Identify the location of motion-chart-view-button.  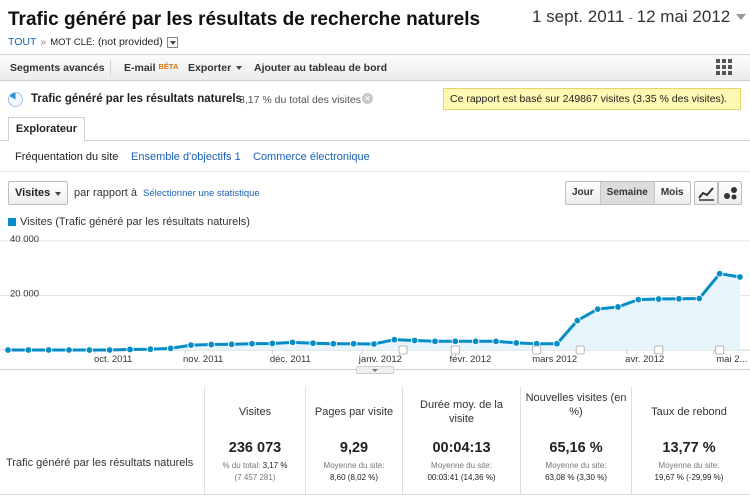
(730, 193).